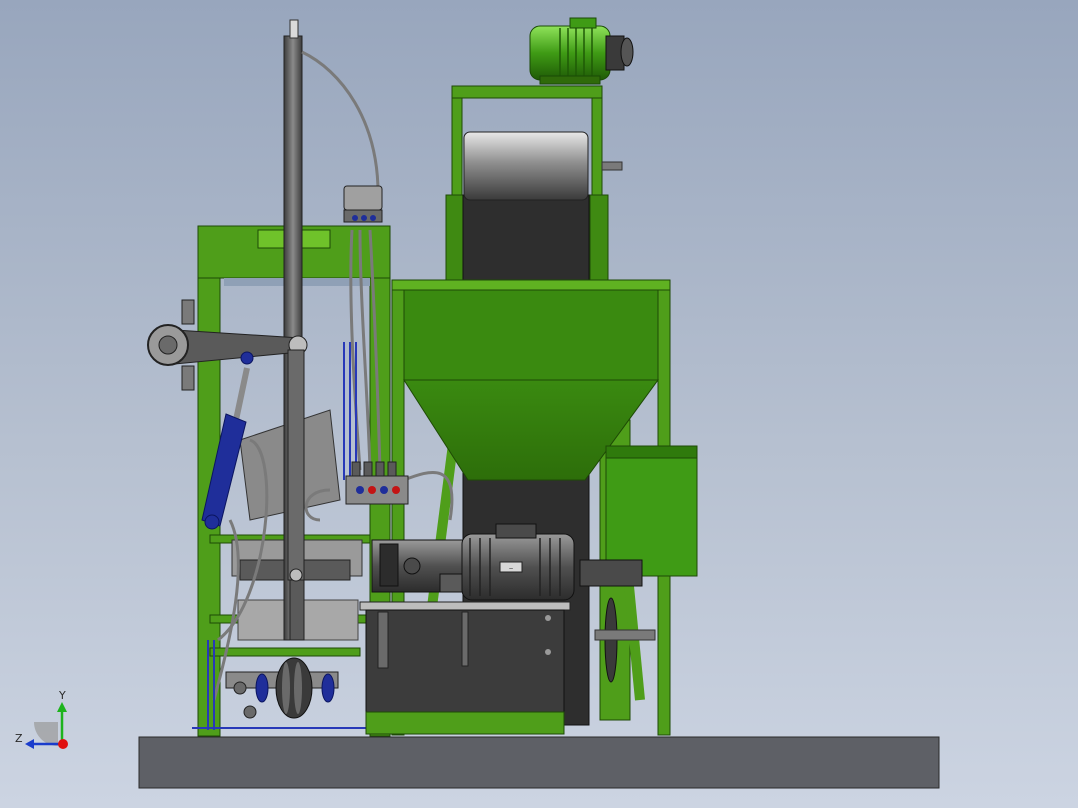 The height and width of the screenshot is (808, 1078). What do you see at coordinates (296, 465) in the screenshot?
I see `crank-link` at bounding box center [296, 465].